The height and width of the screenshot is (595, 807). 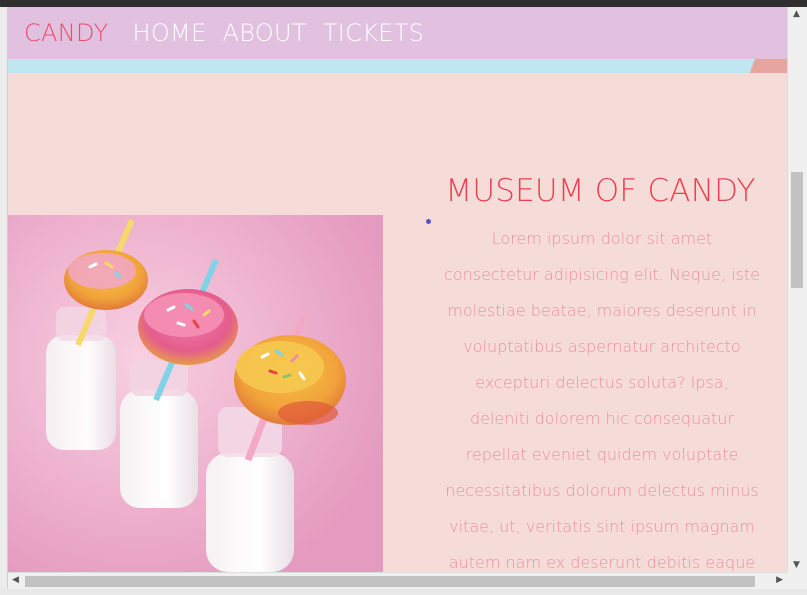 I want to click on vertical-scroll-thumb, so click(x=797, y=230).